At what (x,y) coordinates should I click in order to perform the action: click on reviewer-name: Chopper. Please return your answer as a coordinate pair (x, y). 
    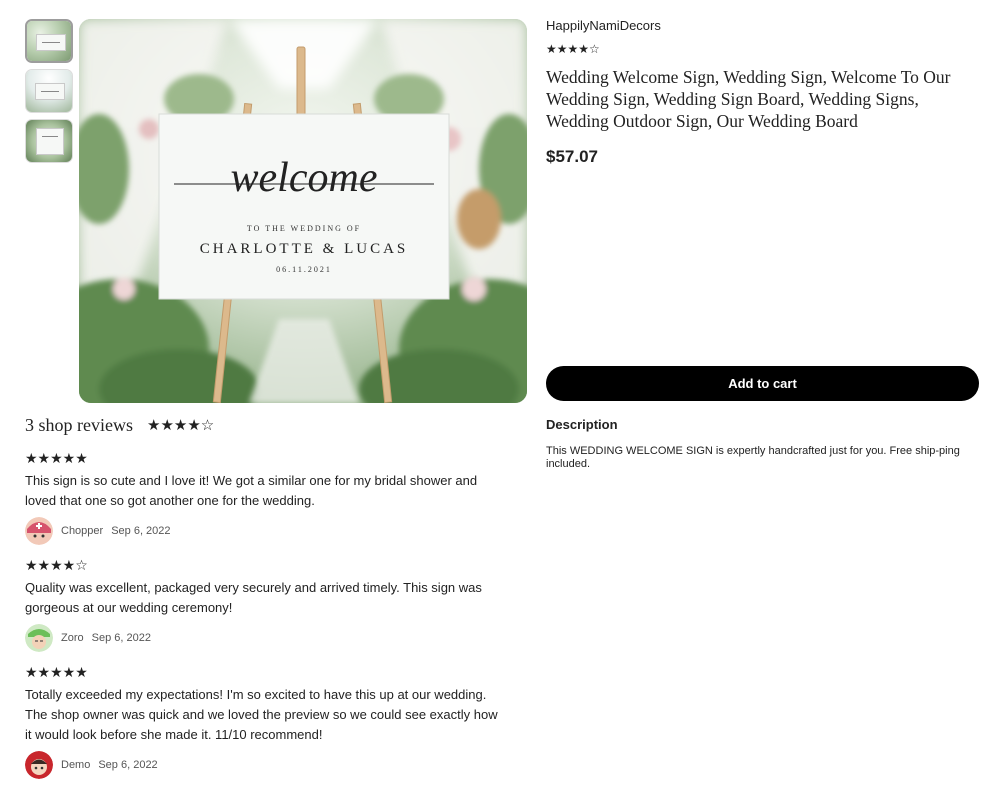
    Looking at the image, I should click on (82, 531).